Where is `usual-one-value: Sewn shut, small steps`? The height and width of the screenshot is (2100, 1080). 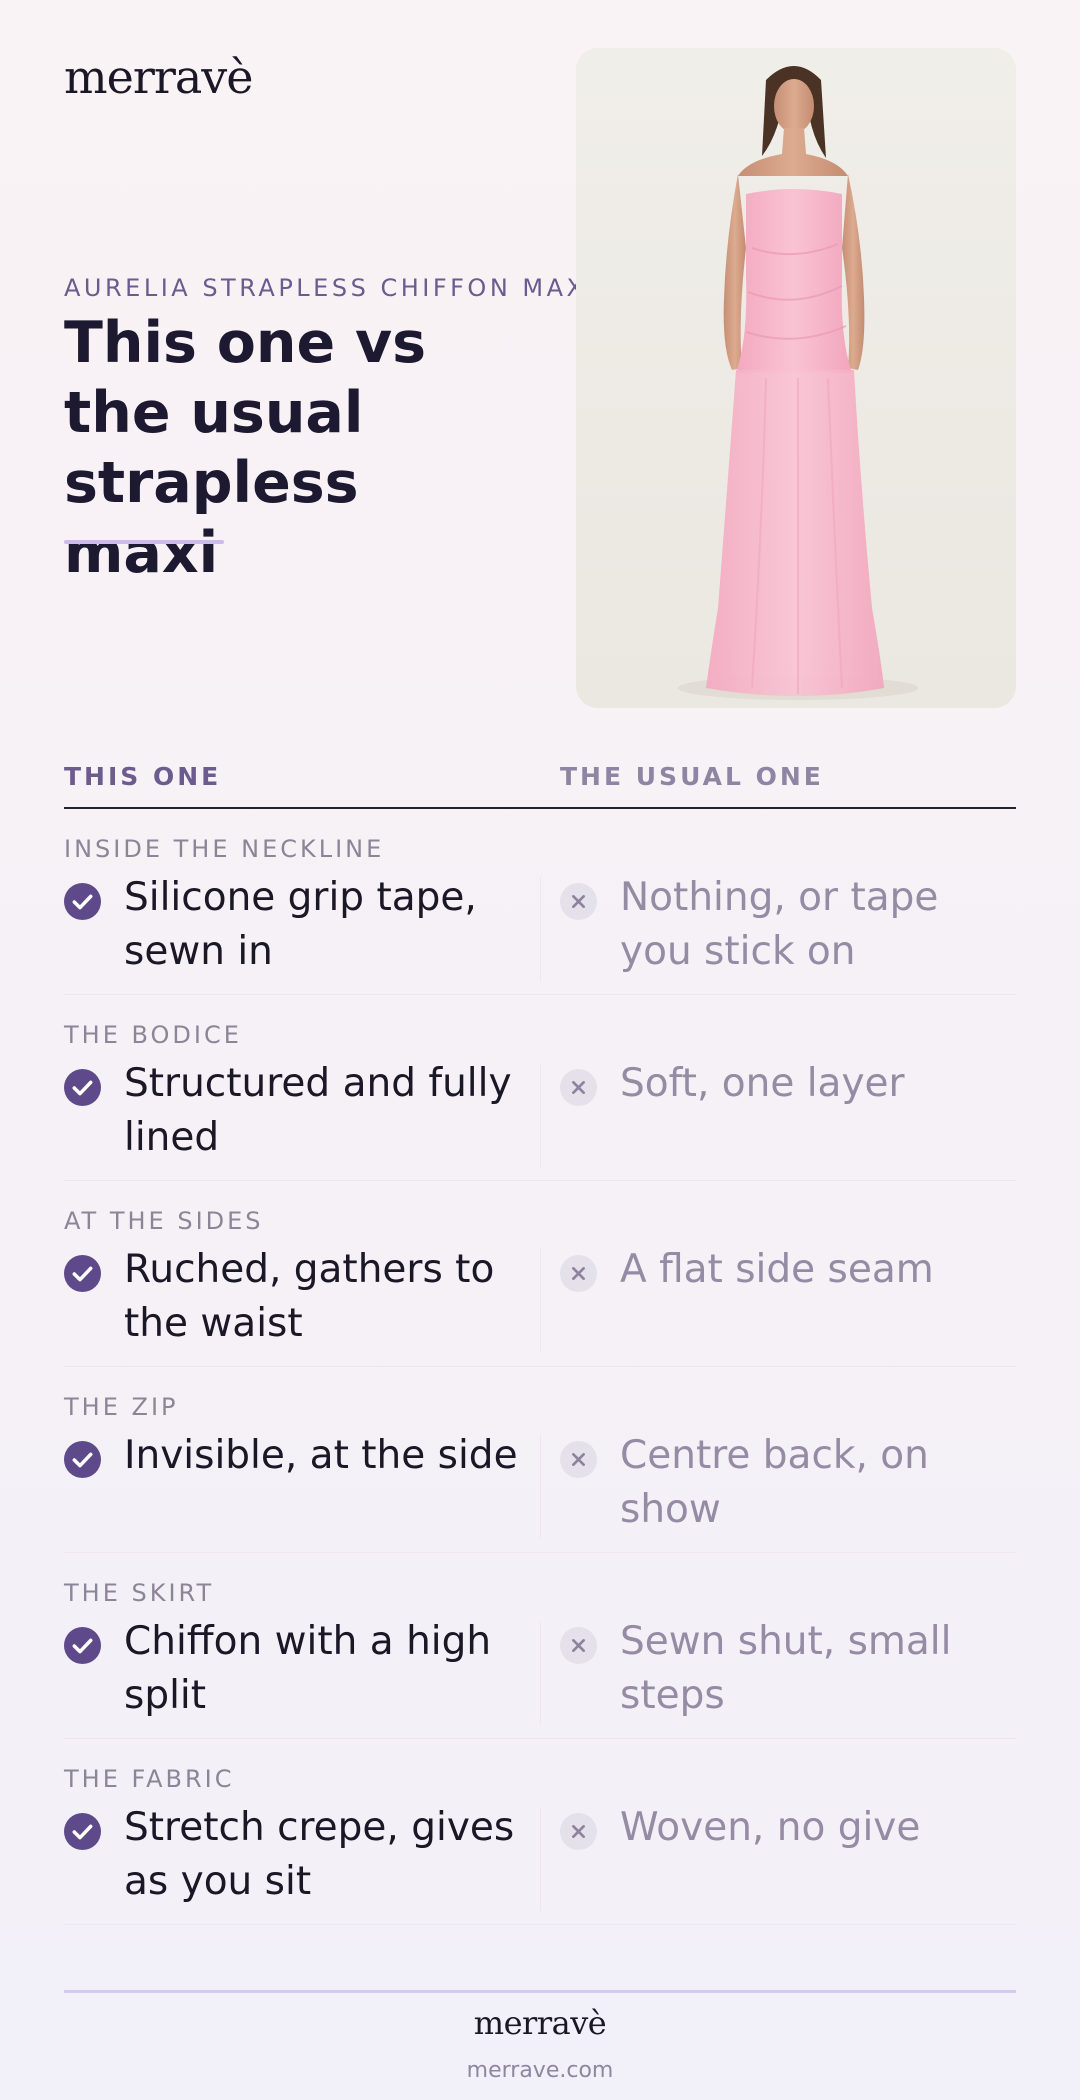
usual-one-value: Sewn shut, small steps is located at coordinates (786, 1668).